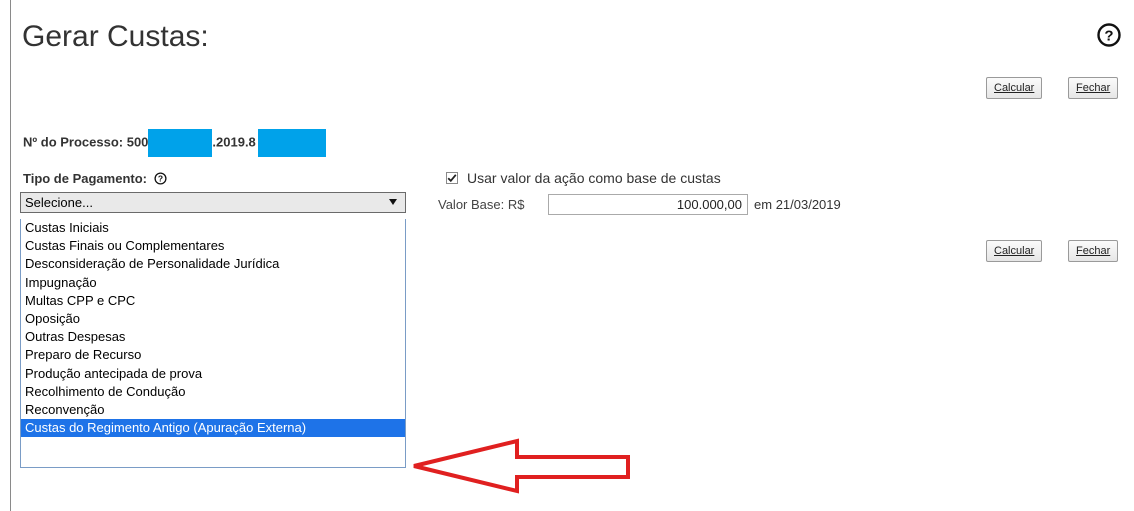  Describe the element at coordinates (213, 228) in the screenshot. I see `dropdown-option: Custas Iniciais` at that location.